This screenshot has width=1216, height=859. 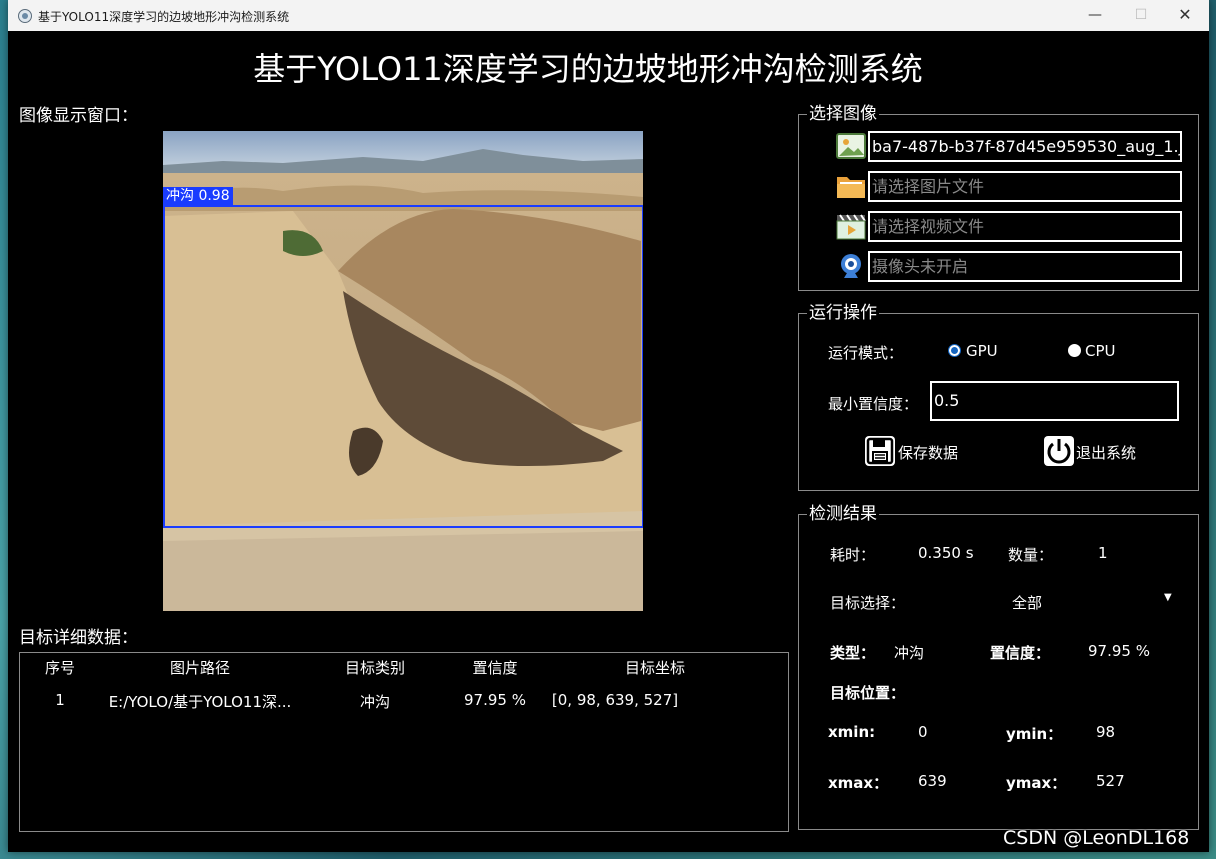 What do you see at coordinates (982, 351) in the screenshot?
I see `gpu-radio-label: GPU` at bounding box center [982, 351].